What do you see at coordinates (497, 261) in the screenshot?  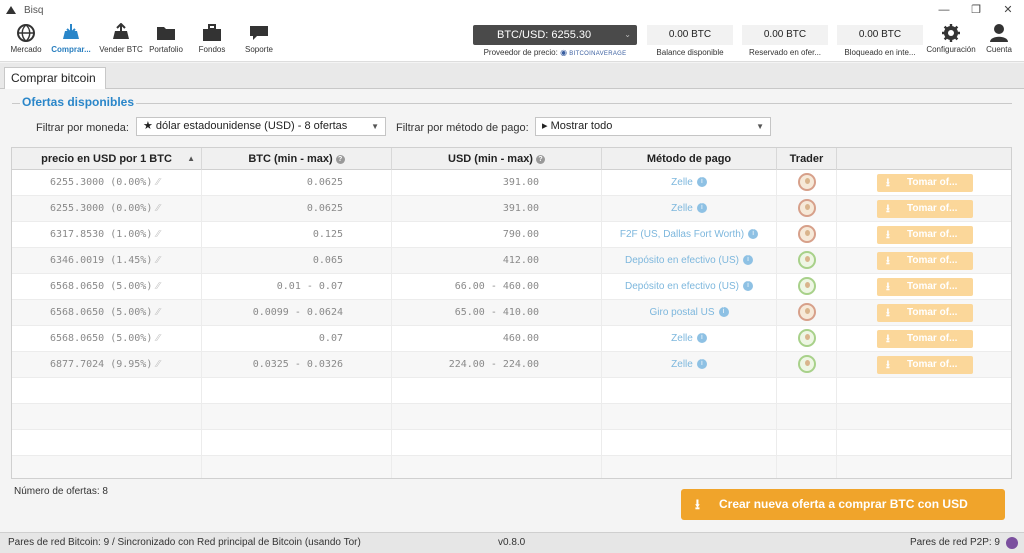 I see `usd-amount-cell: 412.00` at bounding box center [497, 261].